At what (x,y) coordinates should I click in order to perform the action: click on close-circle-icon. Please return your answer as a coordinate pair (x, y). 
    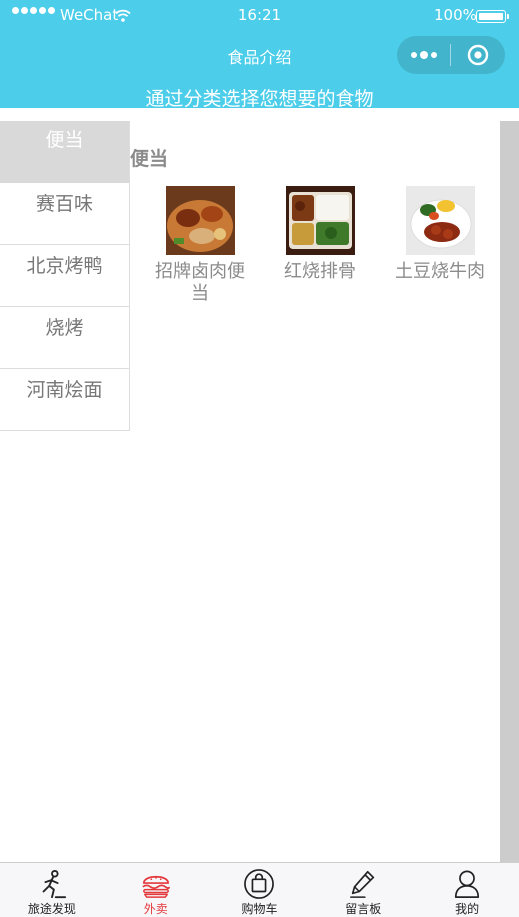
    Looking at the image, I should click on (477, 55).